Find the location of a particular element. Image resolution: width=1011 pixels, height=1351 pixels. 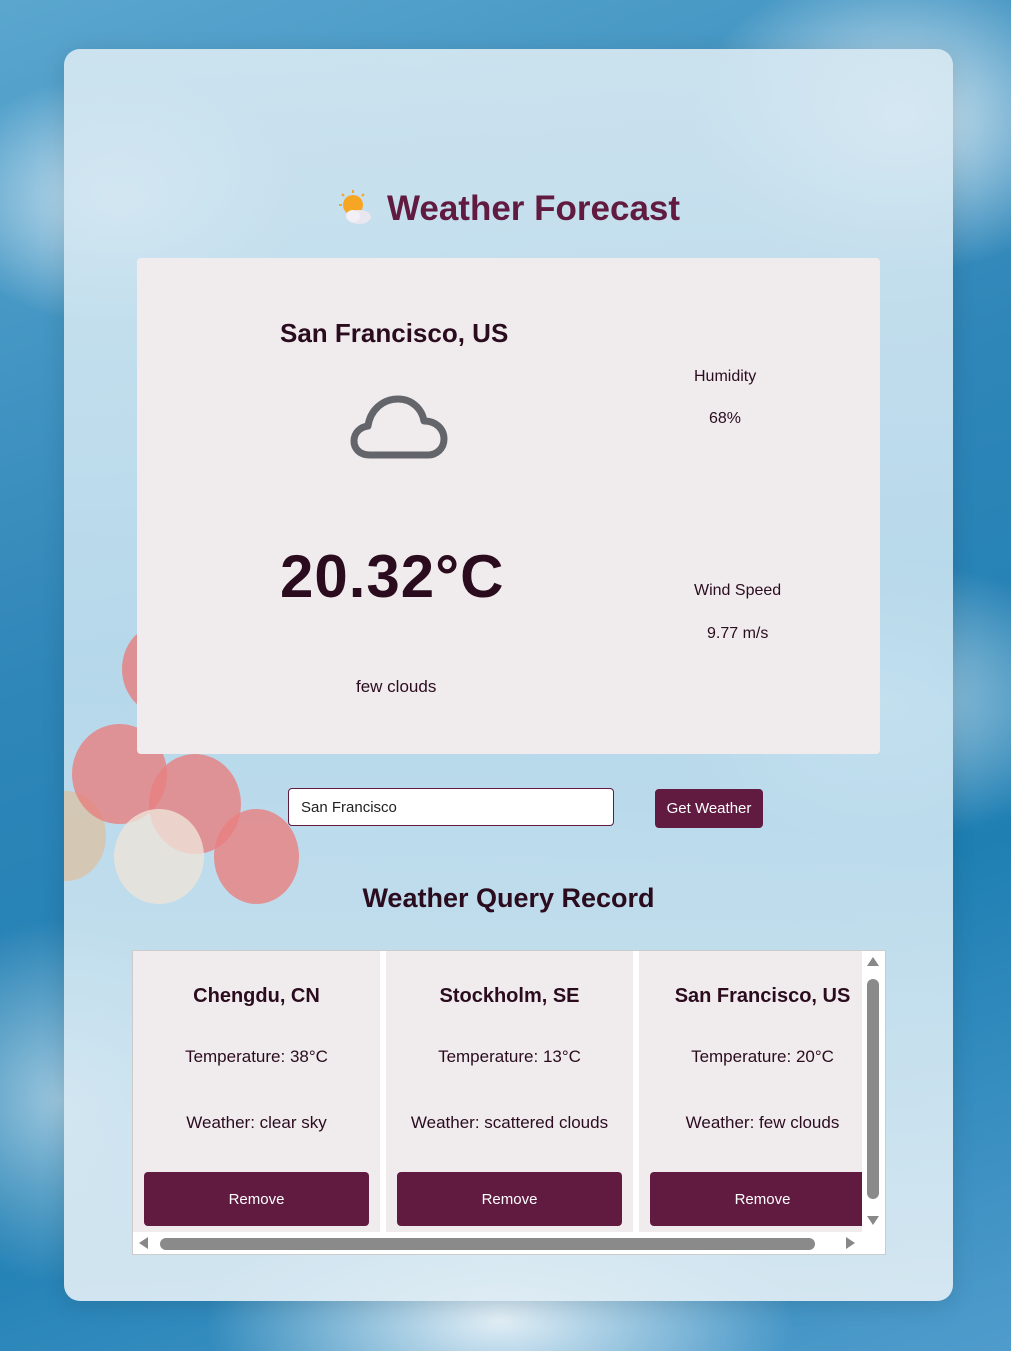

page-title: Weather Forecast is located at coordinates (508, 209).